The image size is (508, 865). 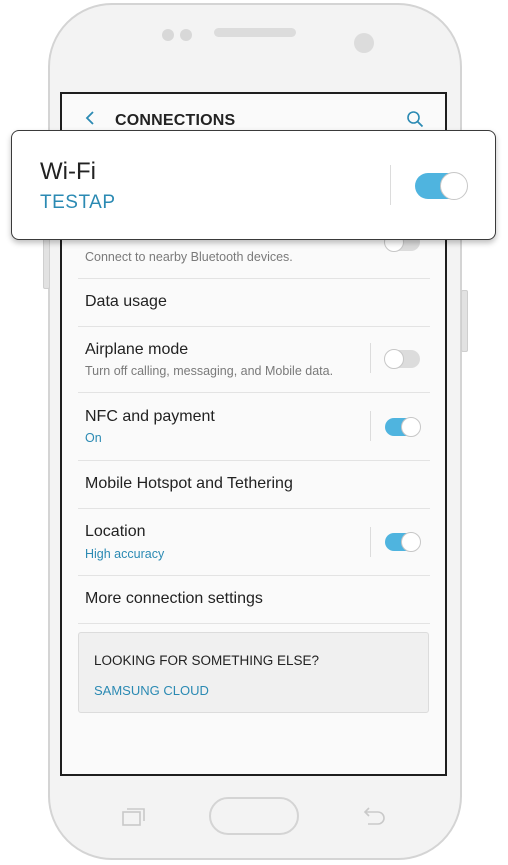 What do you see at coordinates (150, 416) in the screenshot?
I see `nfc-title: NFC and payment` at bounding box center [150, 416].